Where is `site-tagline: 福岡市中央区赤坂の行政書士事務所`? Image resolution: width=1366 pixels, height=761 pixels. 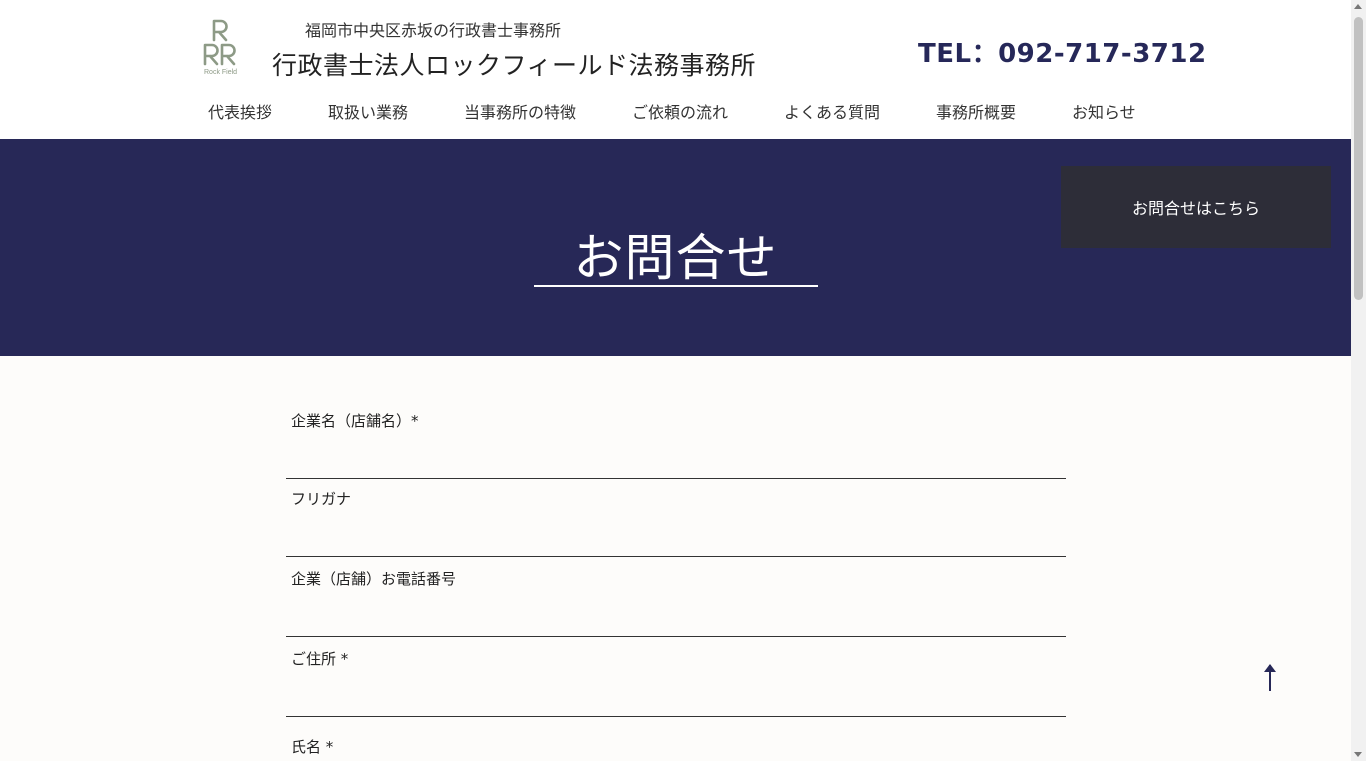 site-tagline: 福岡市中央区赤坂の行政書士事務所 is located at coordinates (433, 30).